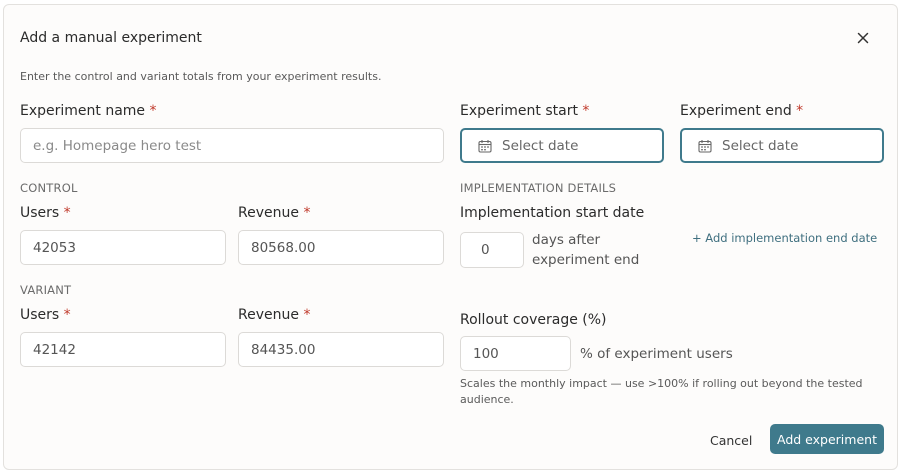 The image size is (901, 475). Describe the element at coordinates (540, 145) in the screenshot. I see `experiment-start-button-text: Select date` at that location.